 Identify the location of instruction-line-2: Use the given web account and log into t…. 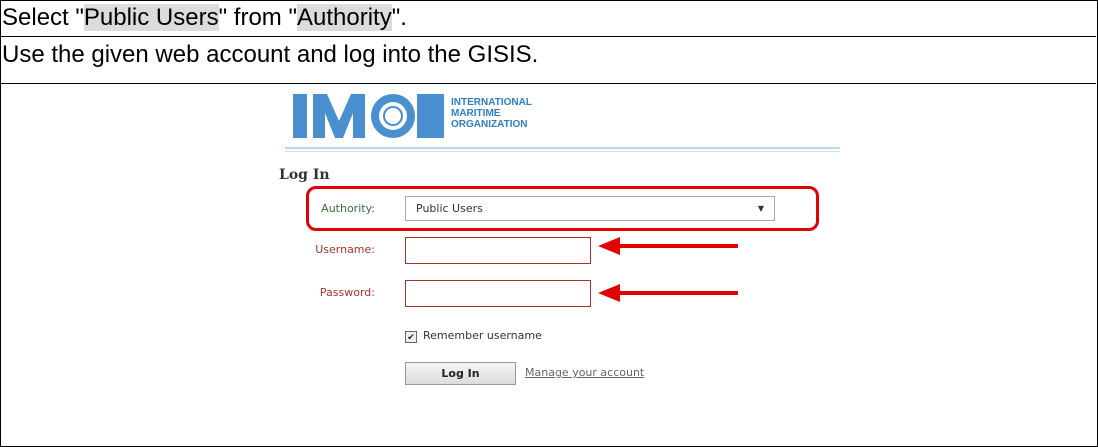
(548, 60).